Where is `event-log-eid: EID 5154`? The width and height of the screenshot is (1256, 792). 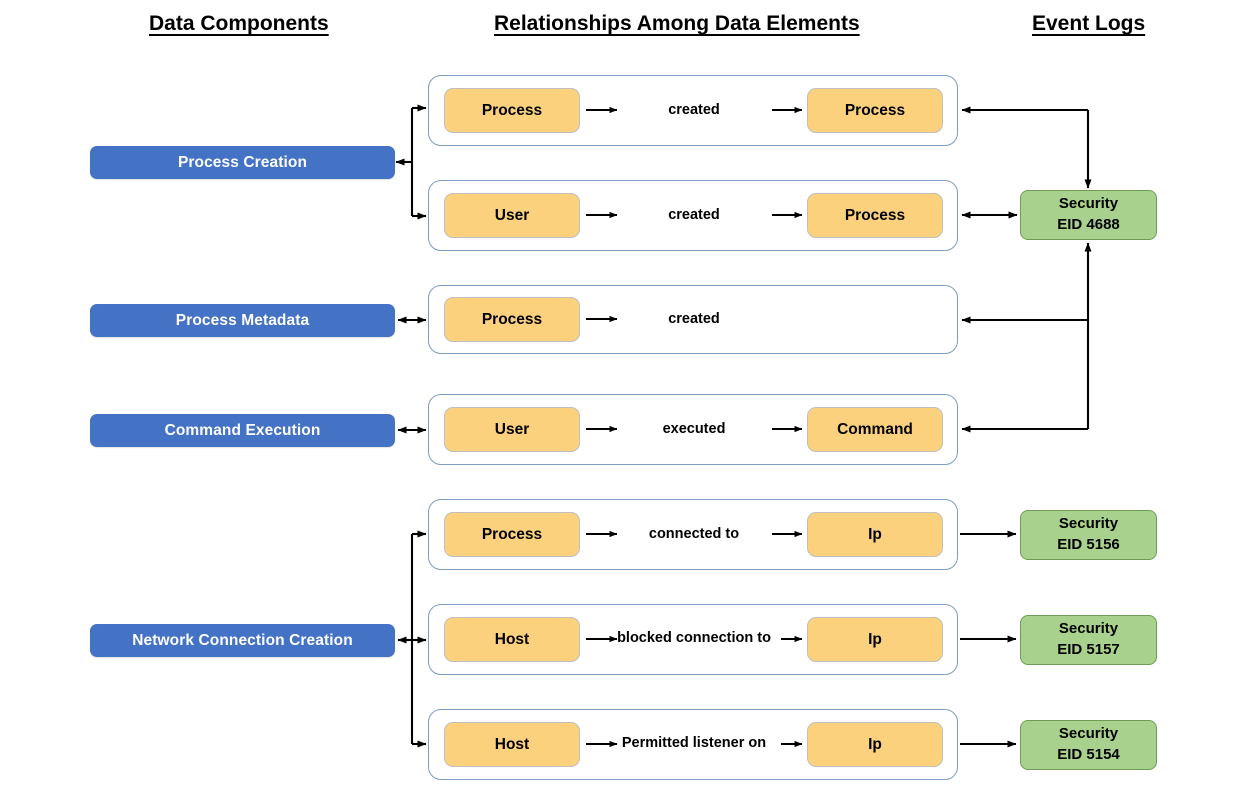 event-log-eid: EID 5154 is located at coordinates (1088, 754).